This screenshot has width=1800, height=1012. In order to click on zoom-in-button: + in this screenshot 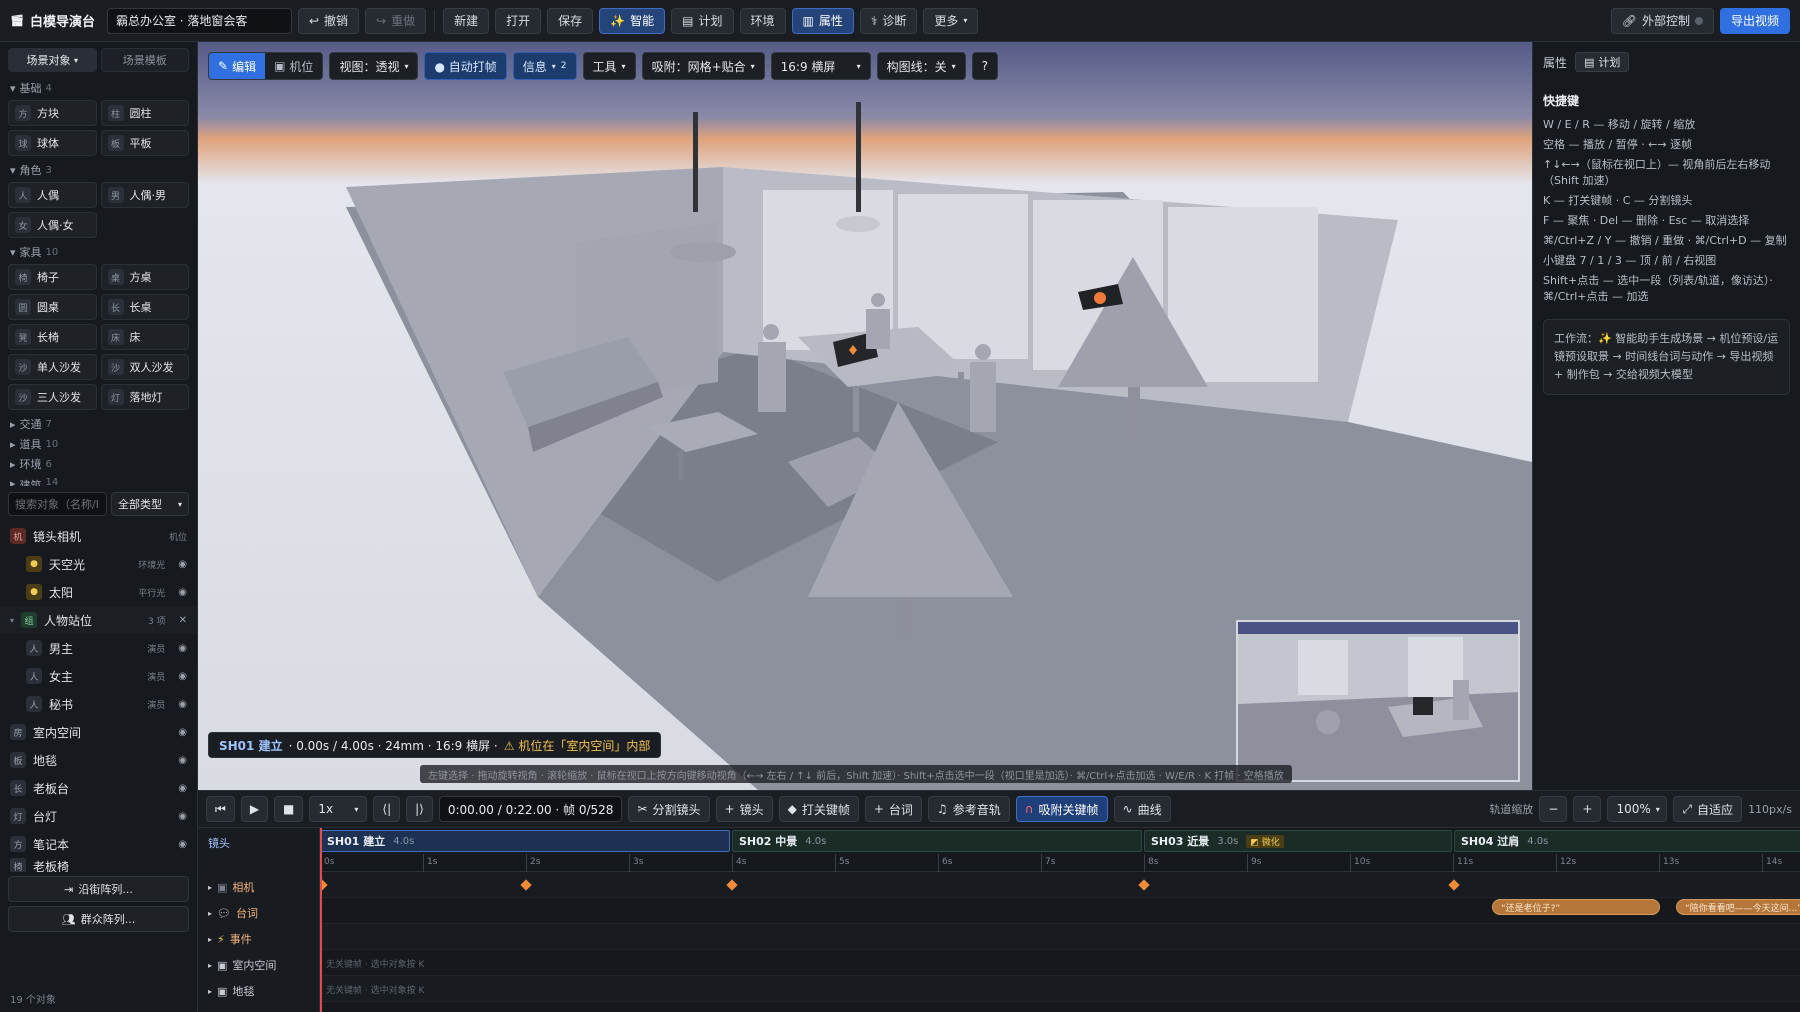, I will do `click(1587, 809)`.